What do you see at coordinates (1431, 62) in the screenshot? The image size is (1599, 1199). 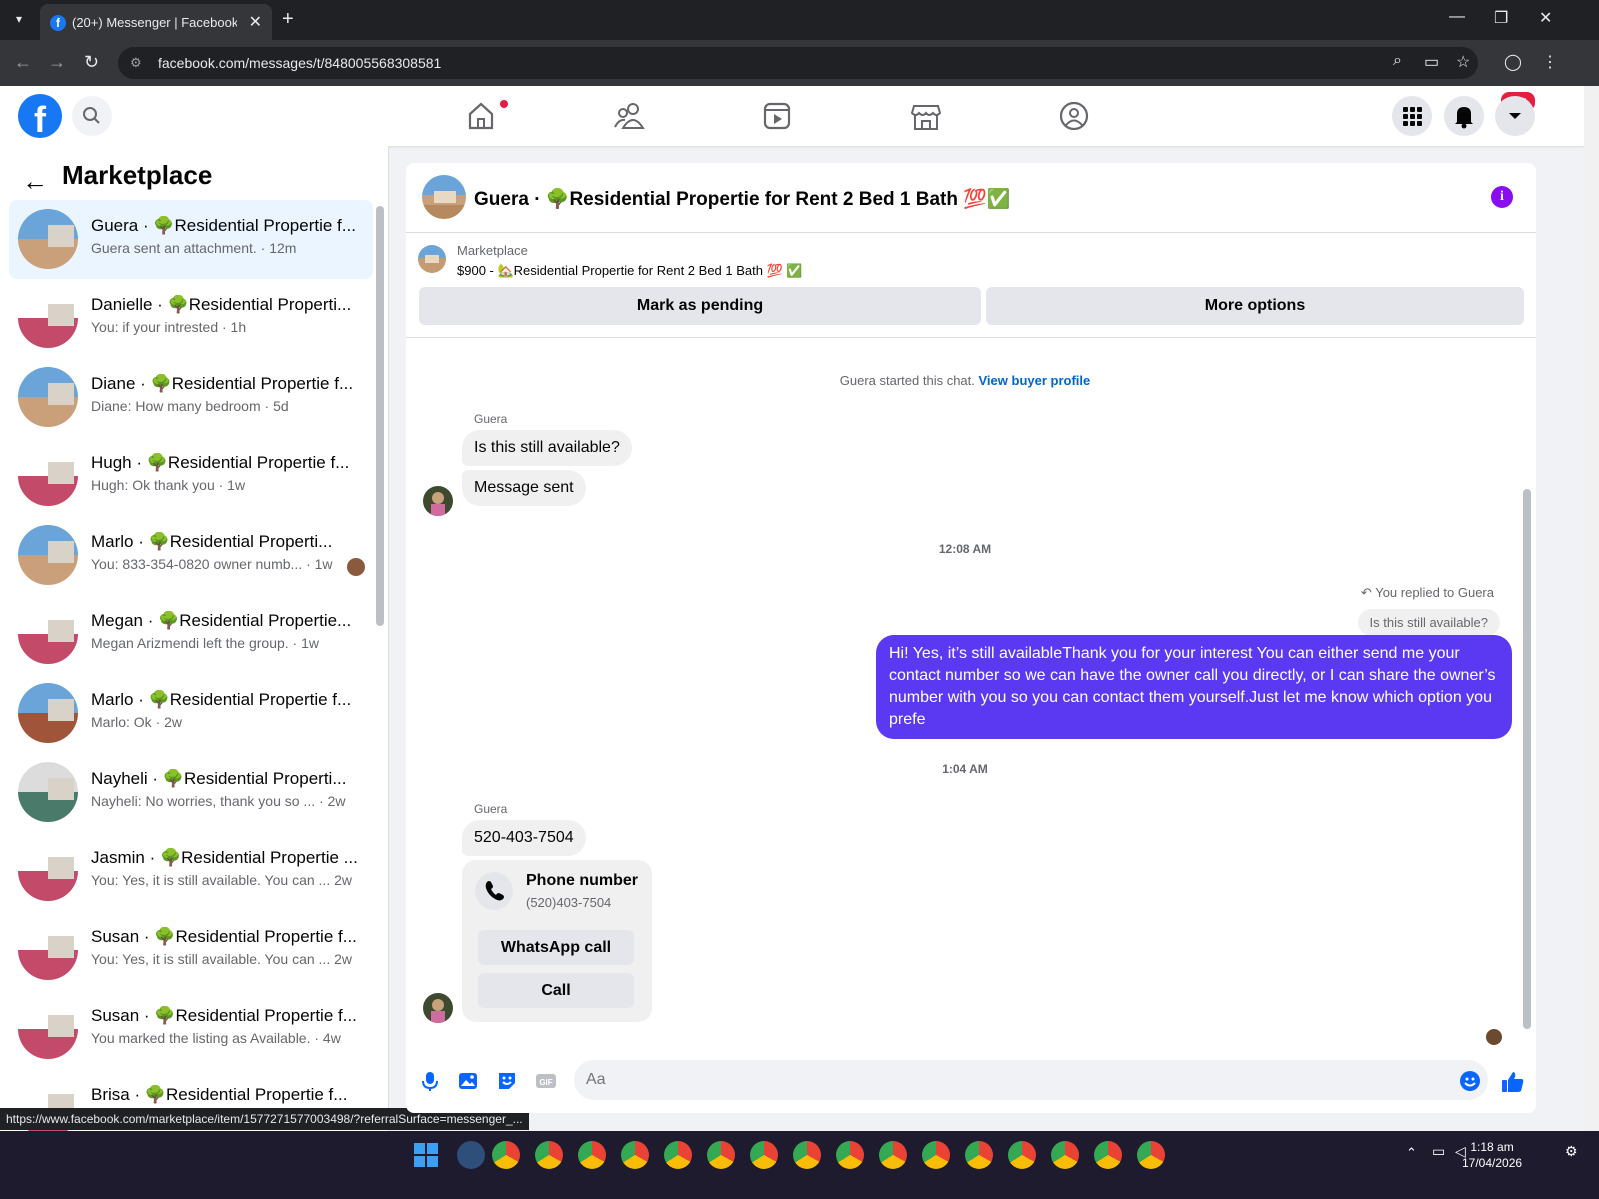 I see `install-app-icon: ▭` at bounding box center [1431, 62].